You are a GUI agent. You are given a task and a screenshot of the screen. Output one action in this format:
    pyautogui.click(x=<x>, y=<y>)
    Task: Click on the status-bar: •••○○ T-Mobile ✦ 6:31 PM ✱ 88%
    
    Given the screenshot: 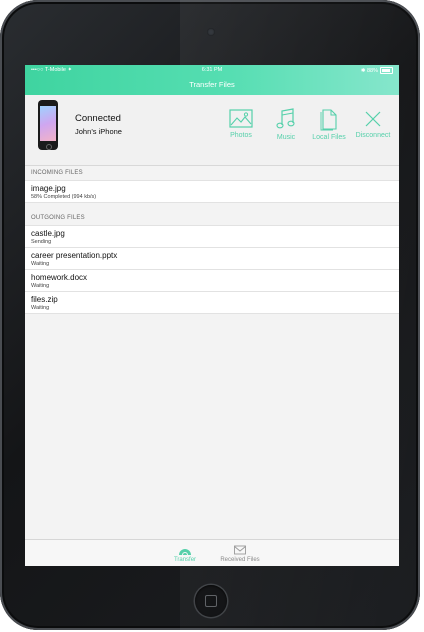 What is the action you would take?
    pyautogui.click(x=212, y=70)
    